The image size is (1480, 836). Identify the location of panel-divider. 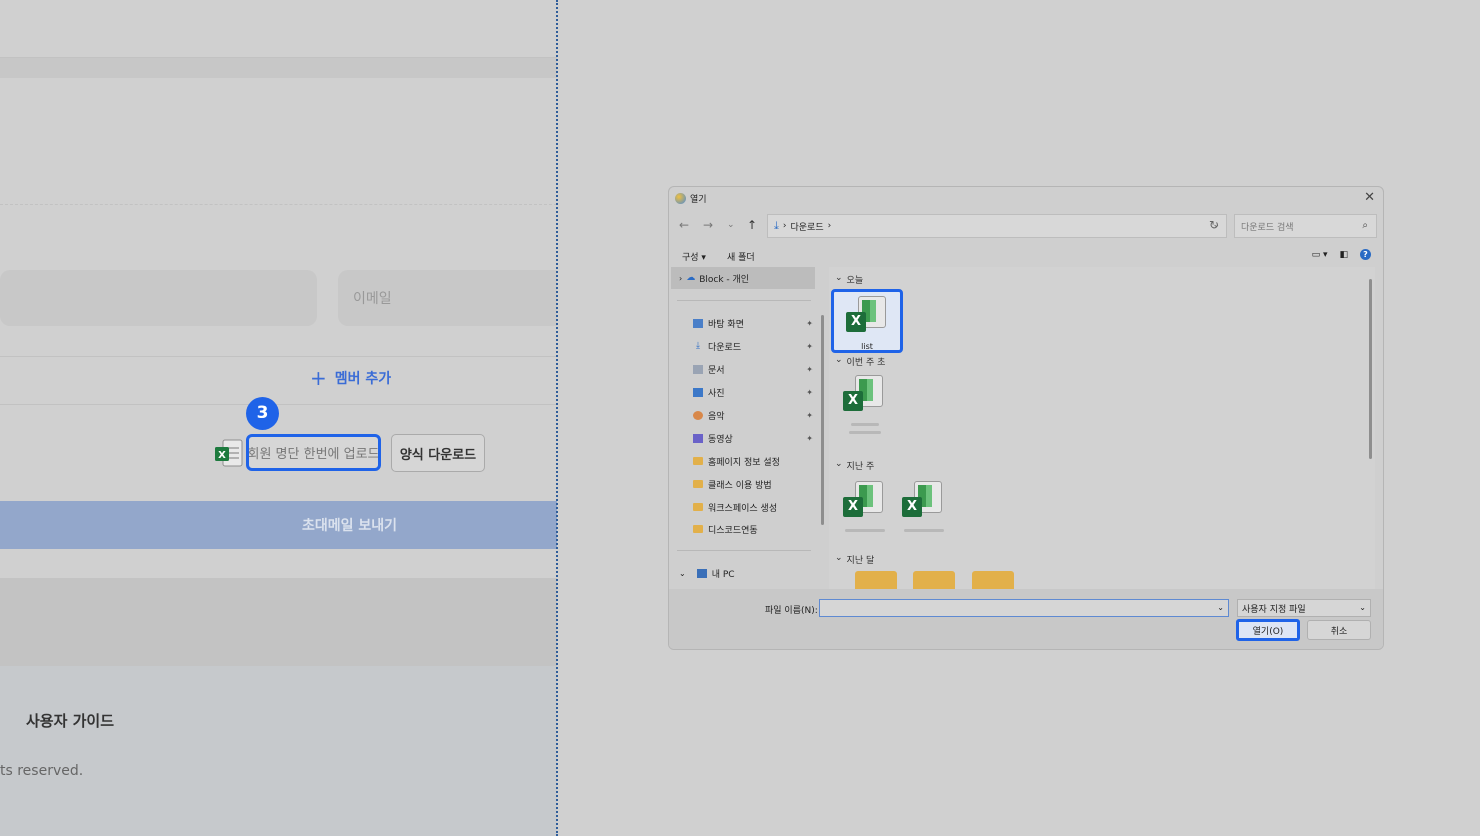
(557, 418).